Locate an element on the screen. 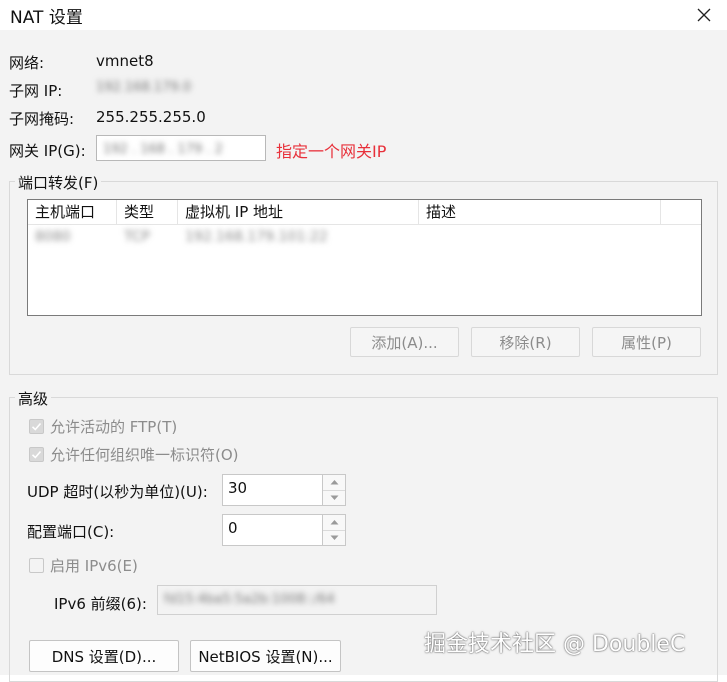  list-header: 主机端口 类型 虚拟机 IP 地址 描述 is located at coordinates (364, 212).